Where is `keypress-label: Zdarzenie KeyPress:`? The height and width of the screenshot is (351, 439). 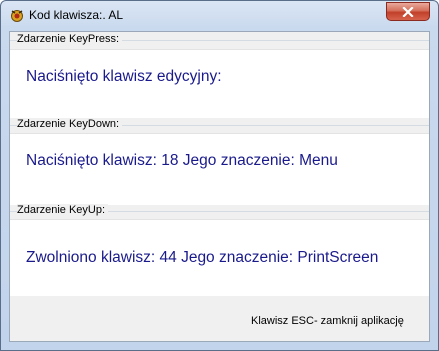
keypress-label: Zdarzenie KeyPress: is located at coordinates (70, 39).